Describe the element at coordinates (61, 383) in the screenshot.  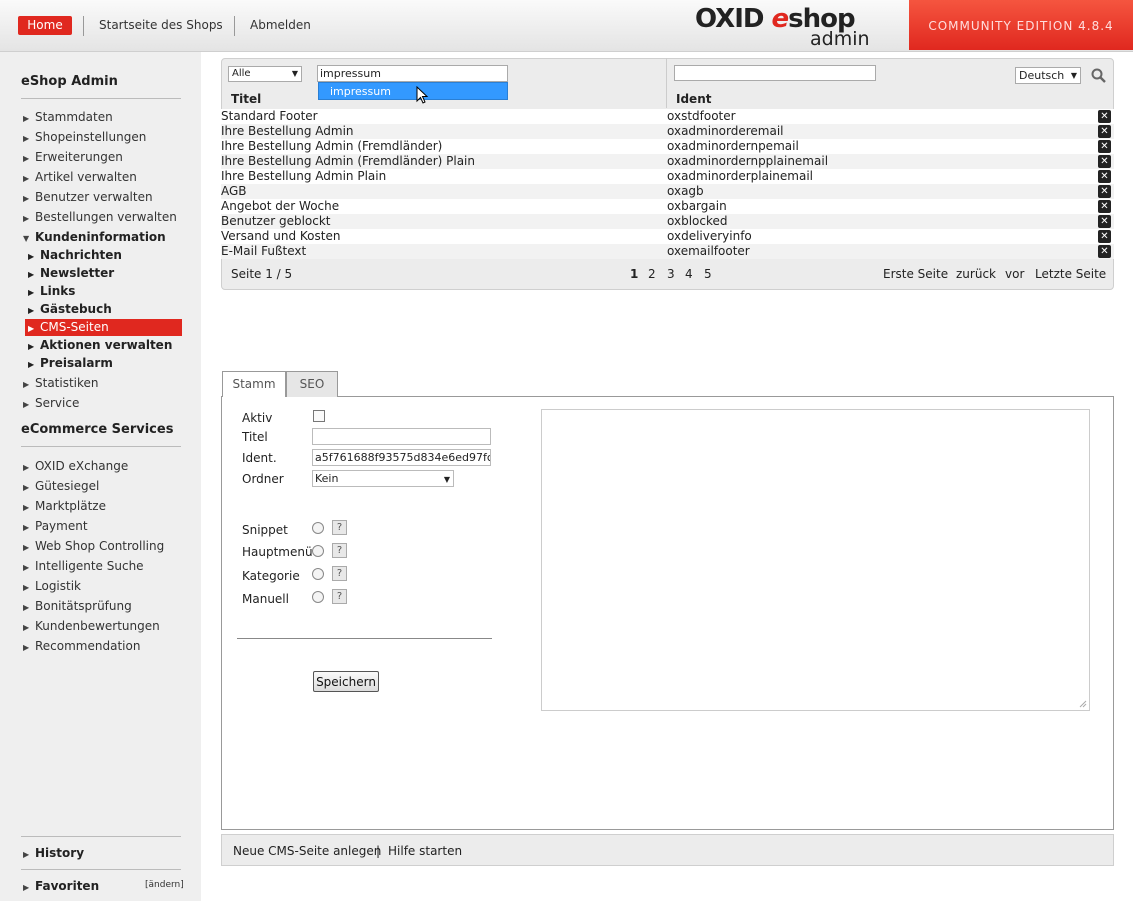
I see `sidebar-item-statistiken: ▶ Statistiken` at that location.